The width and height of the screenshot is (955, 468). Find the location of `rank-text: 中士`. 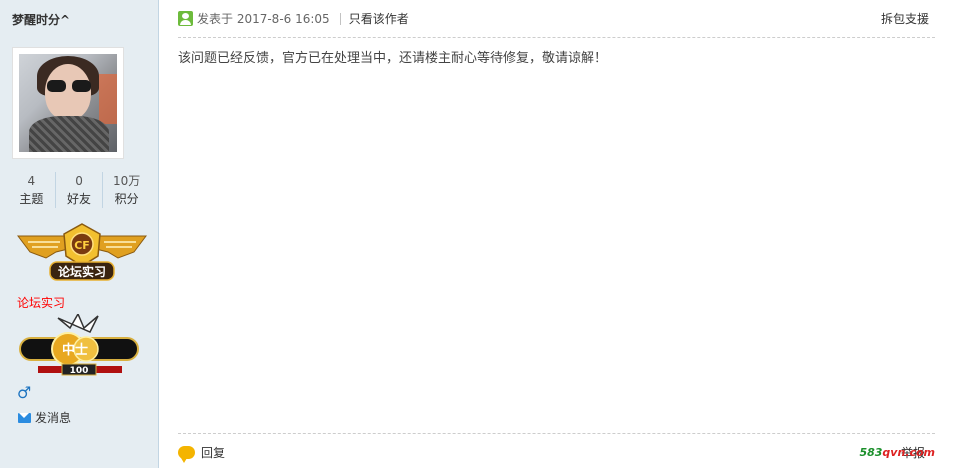

rank-text: 中士 is located at coordinates (75, 350).